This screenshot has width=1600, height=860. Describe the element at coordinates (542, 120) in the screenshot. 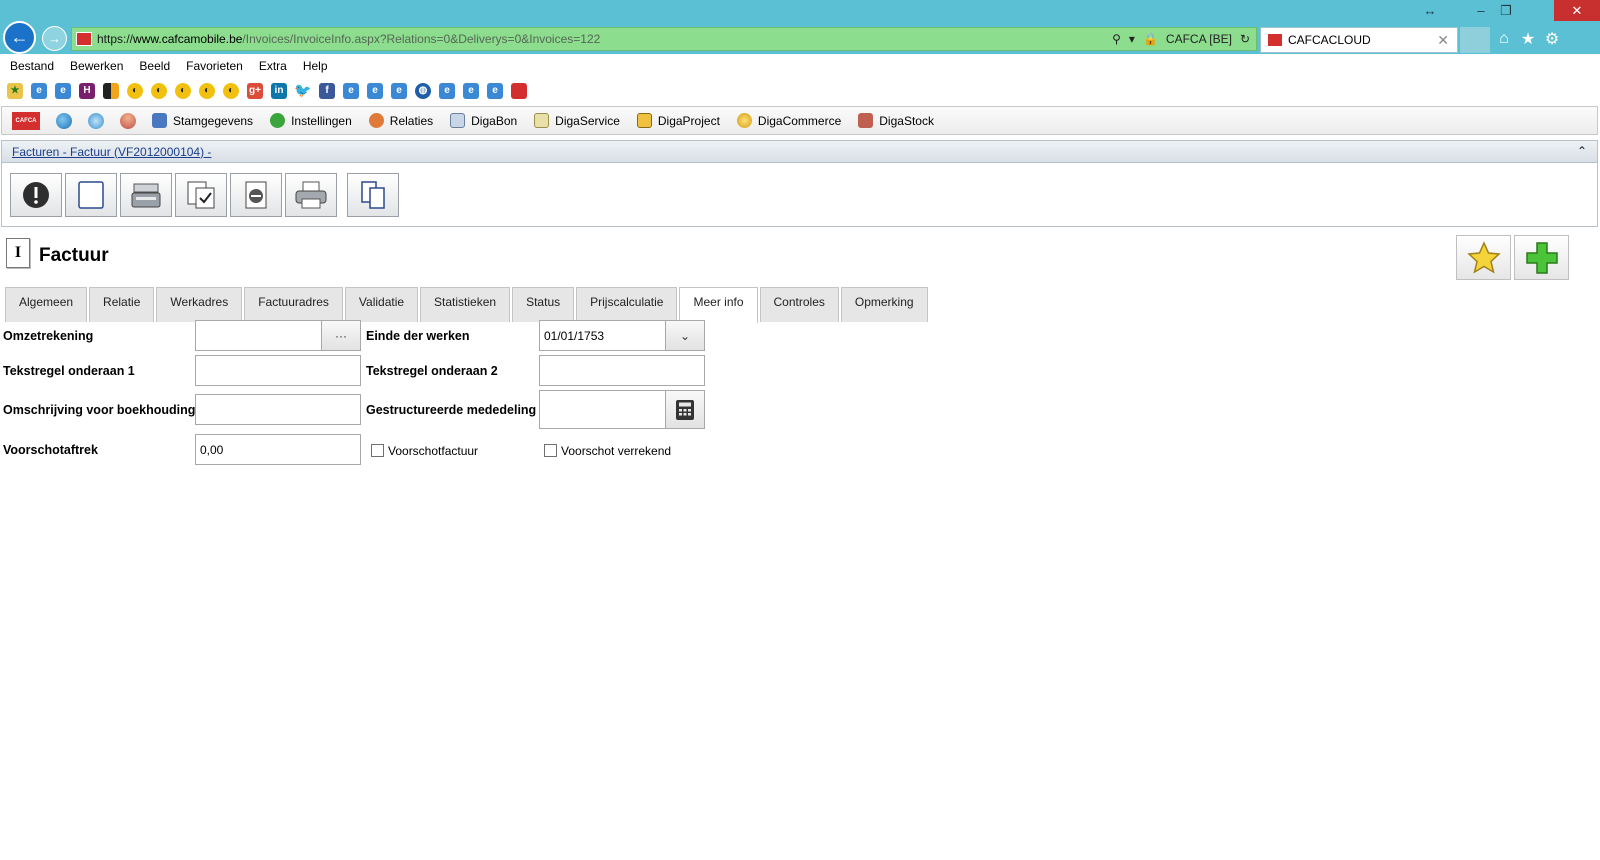

I see `service-icon` at that location.